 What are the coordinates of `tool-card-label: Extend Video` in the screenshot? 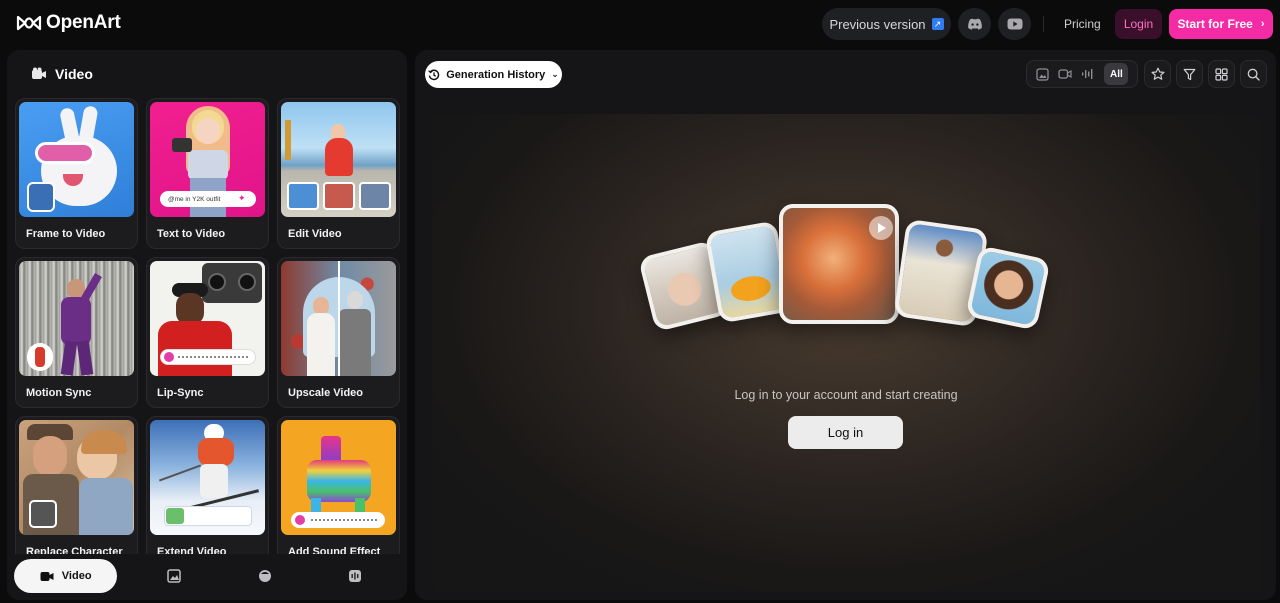 It's located at (192, 550).